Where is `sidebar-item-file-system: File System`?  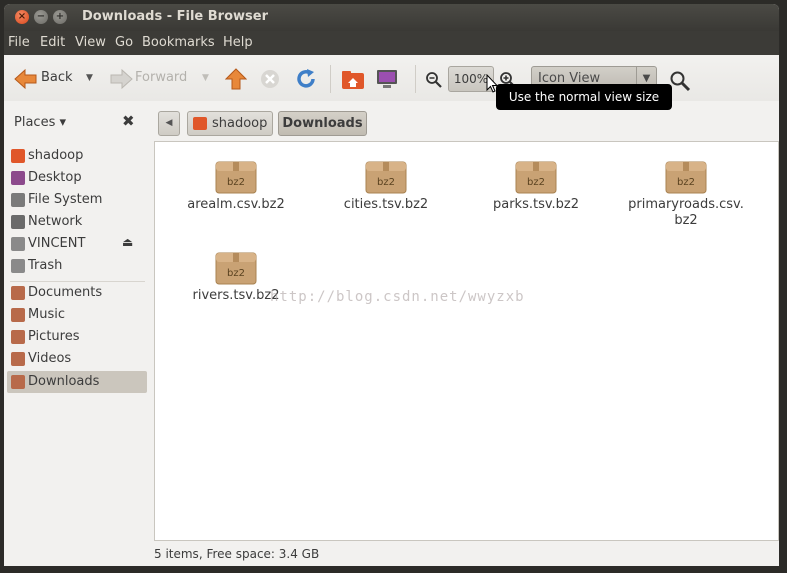
sidebar-item-file-system: File System is located at coordinates (77, 200).